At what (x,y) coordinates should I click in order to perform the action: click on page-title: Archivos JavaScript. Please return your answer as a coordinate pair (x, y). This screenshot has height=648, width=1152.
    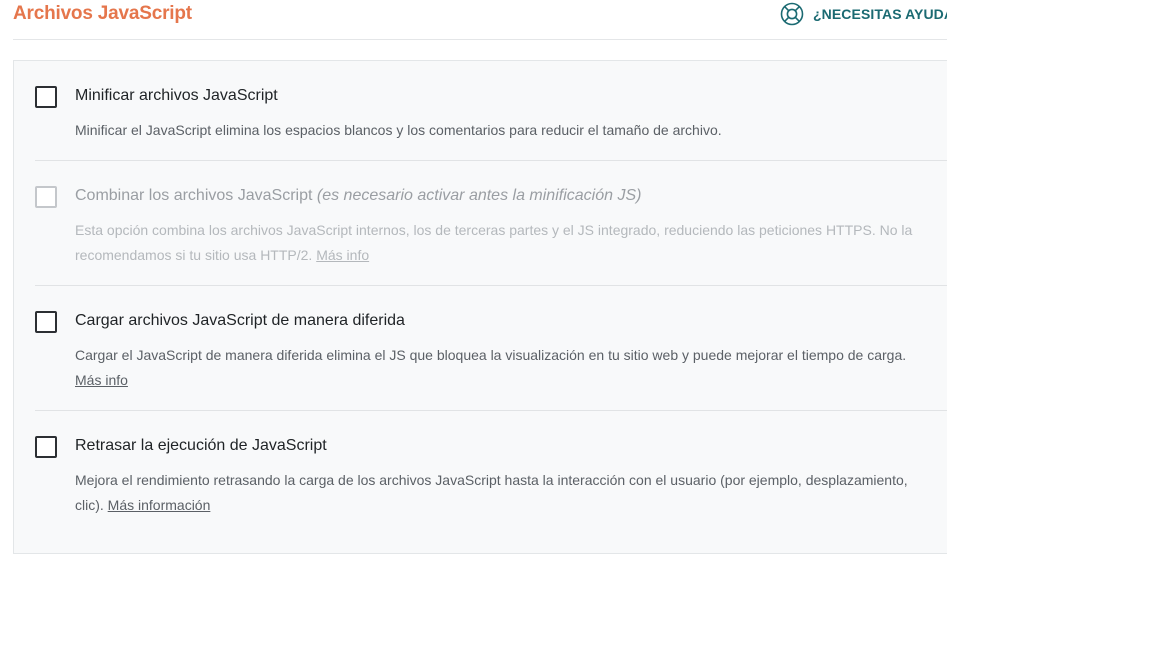
    Looking at the image, I should click on (102, 13).